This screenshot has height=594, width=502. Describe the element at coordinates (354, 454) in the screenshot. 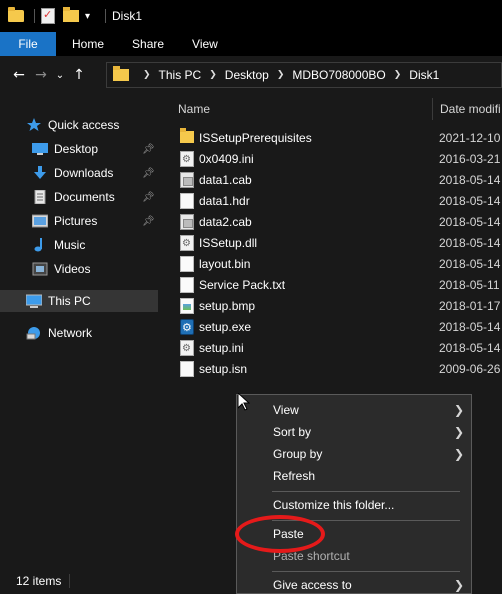

I see `menu-item-group-by: Group by ❯` at that location.